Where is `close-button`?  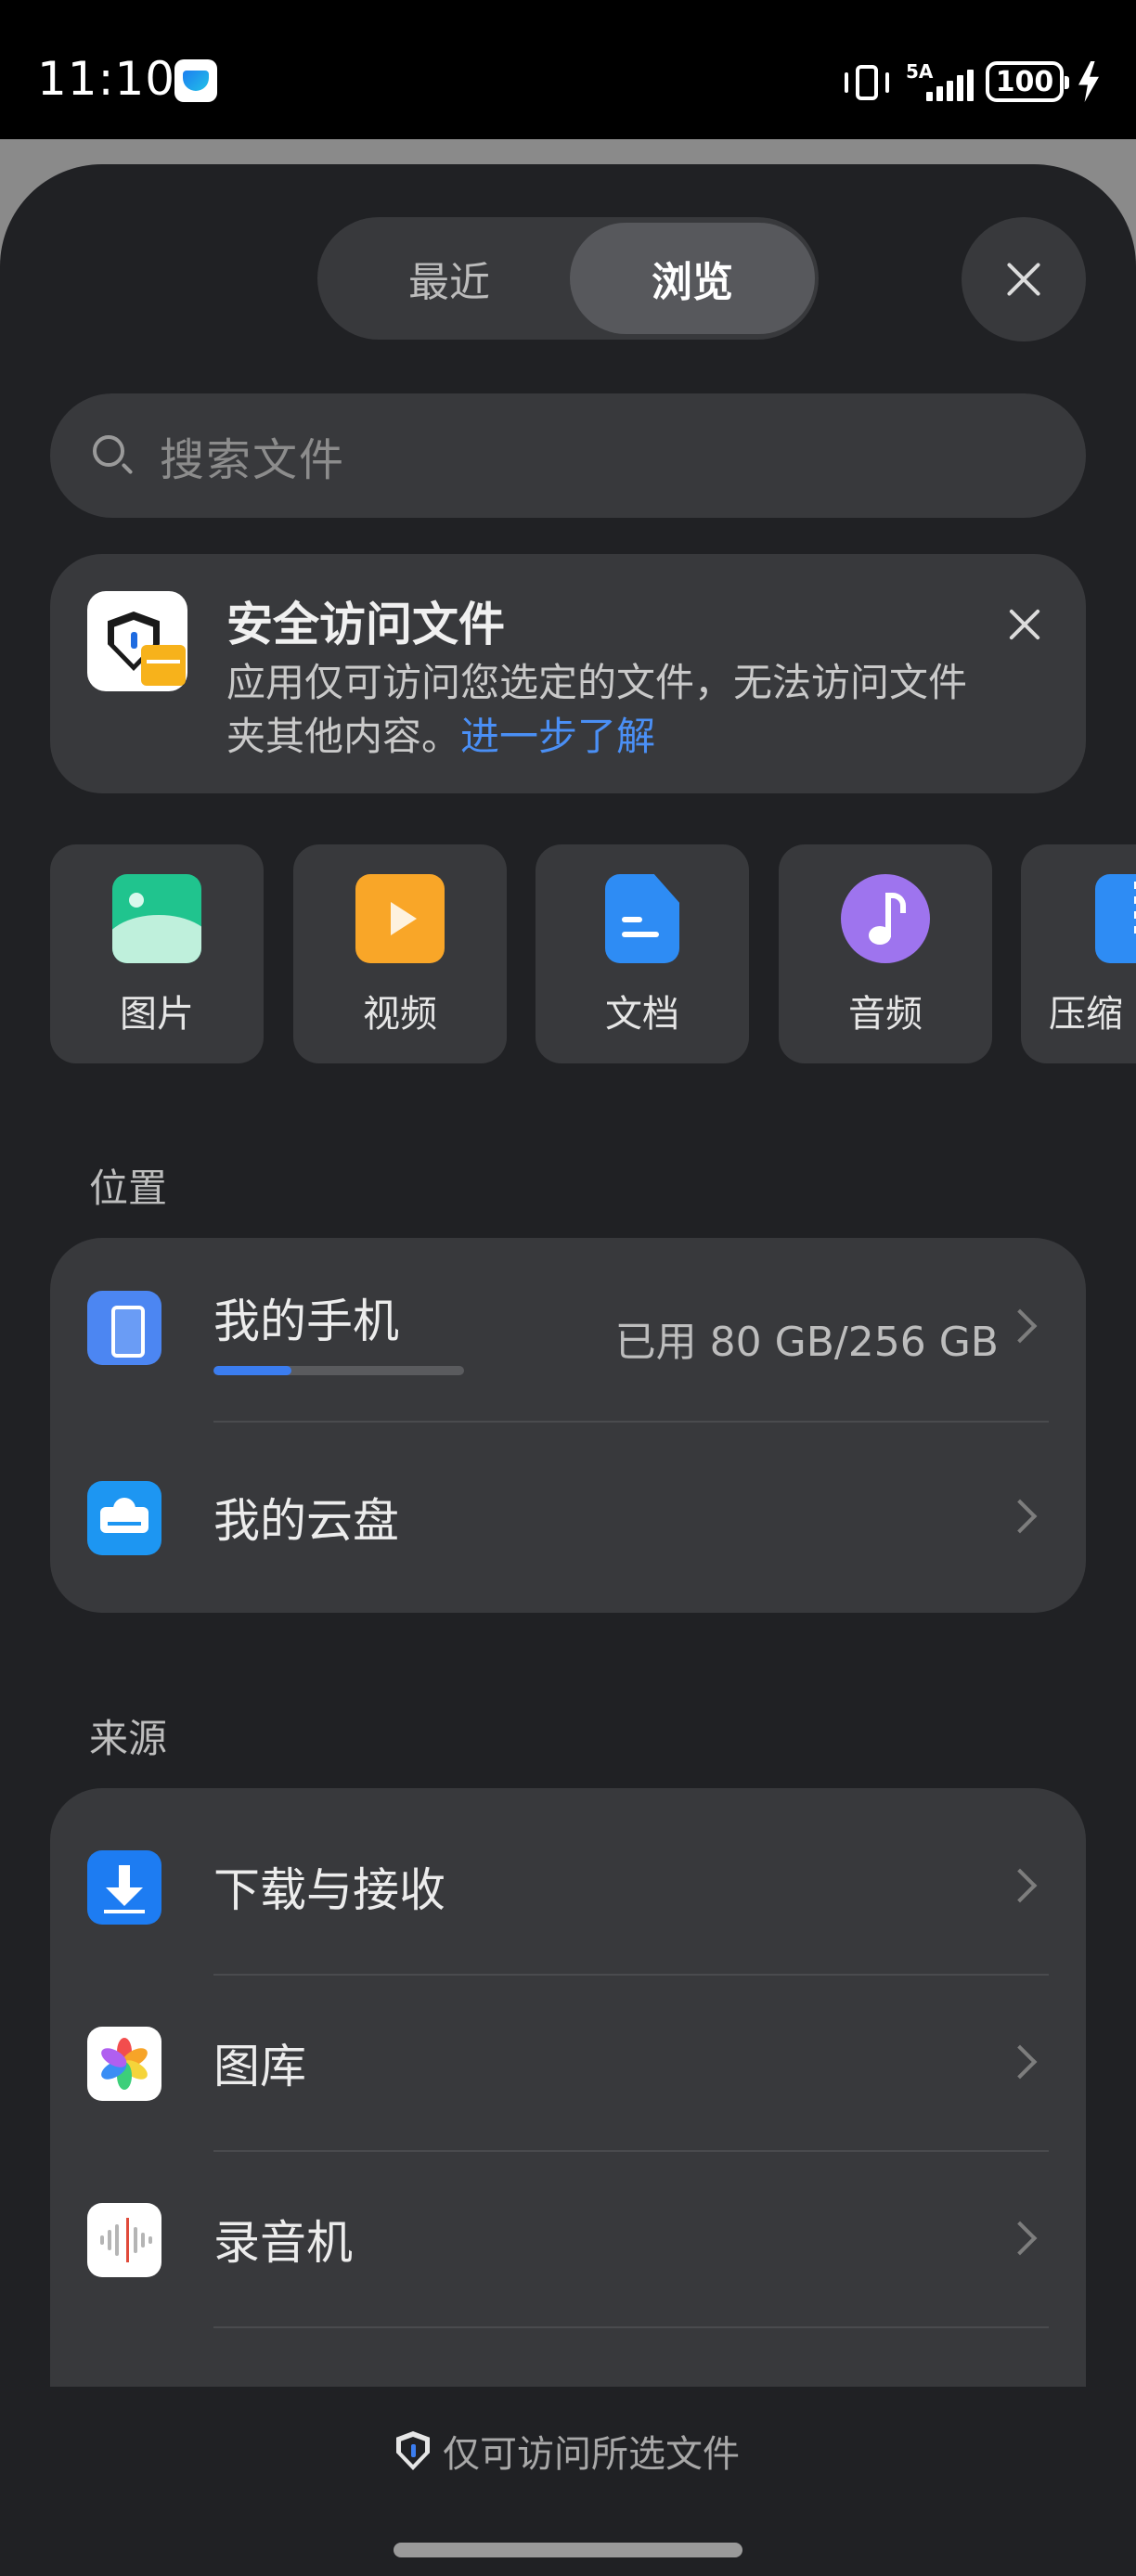
close-button is located at coordinates (1024, 279).